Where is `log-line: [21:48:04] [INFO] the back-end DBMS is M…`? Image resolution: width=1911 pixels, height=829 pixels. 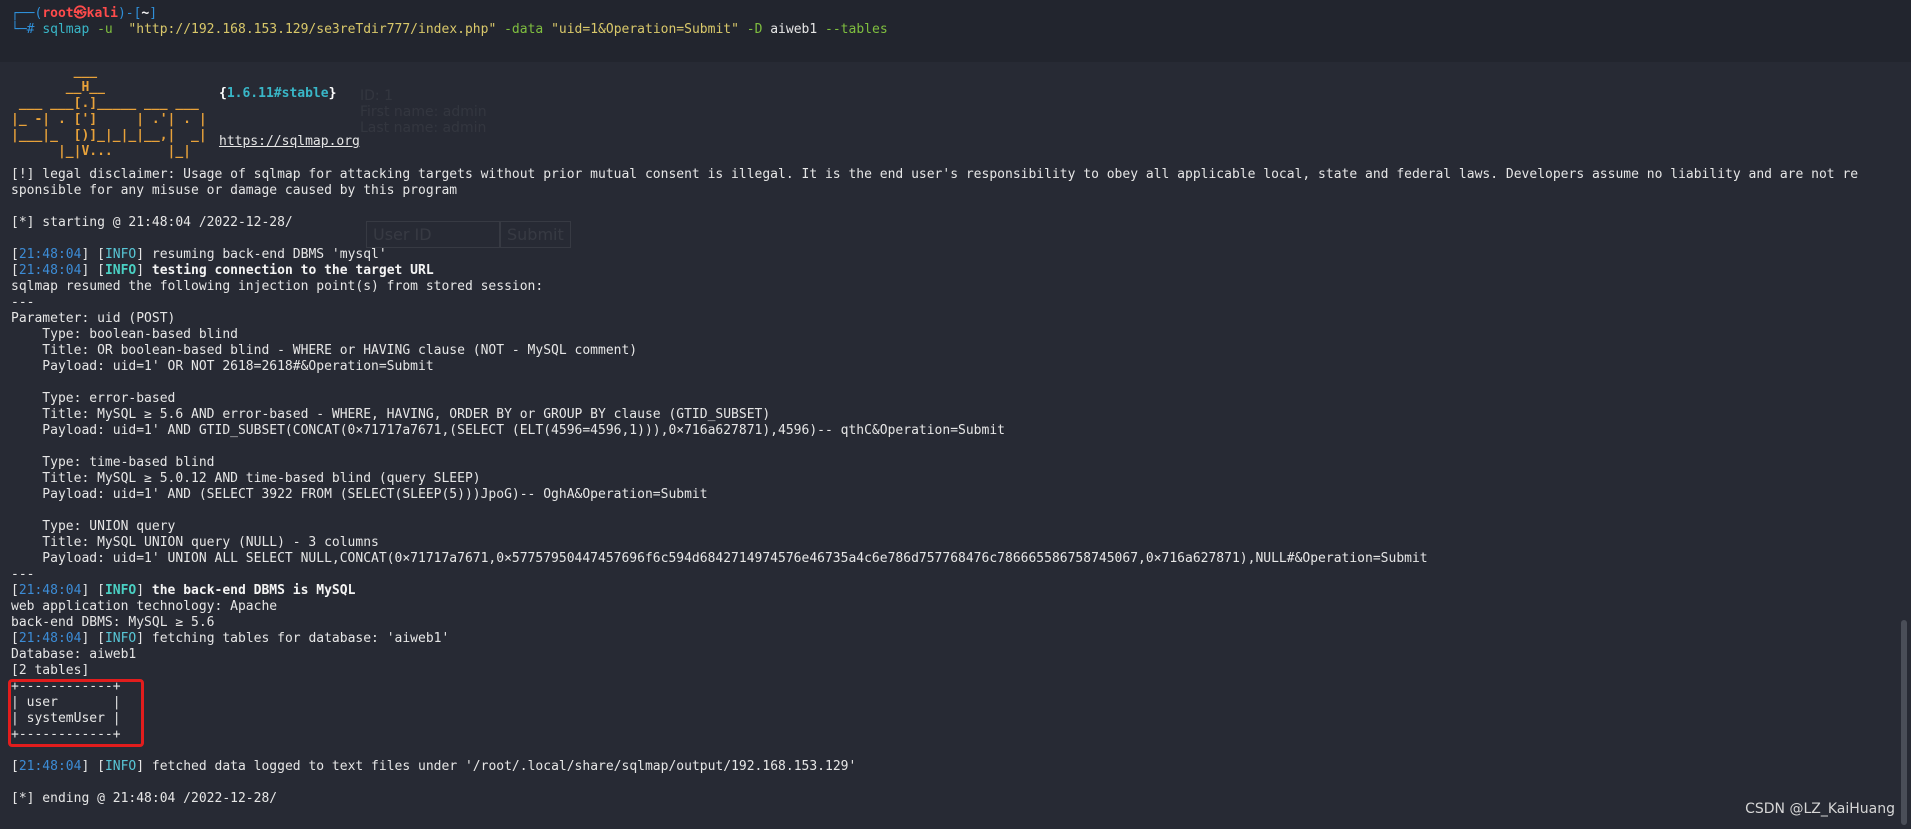
log-line: [21:48:04] [INFO] the back-end DBMS is M… is located at coordinates (183, 590).